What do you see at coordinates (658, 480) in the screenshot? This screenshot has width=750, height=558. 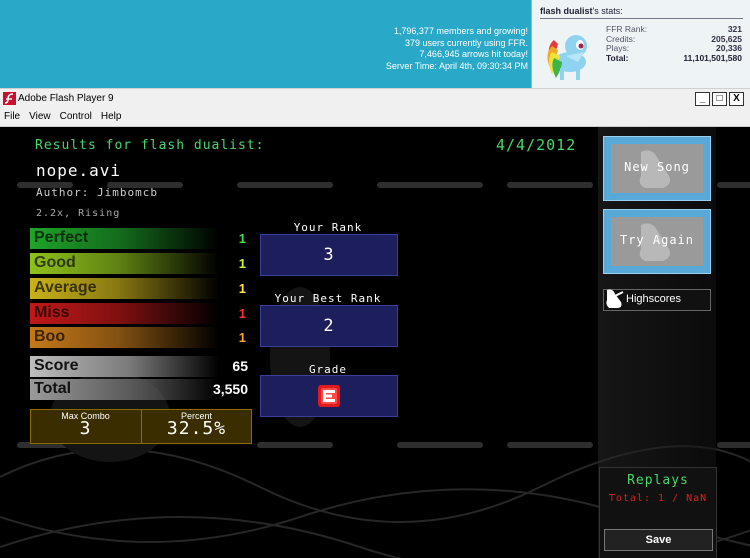 I see `replays-title: Replays` at bounding box center [658, 480].